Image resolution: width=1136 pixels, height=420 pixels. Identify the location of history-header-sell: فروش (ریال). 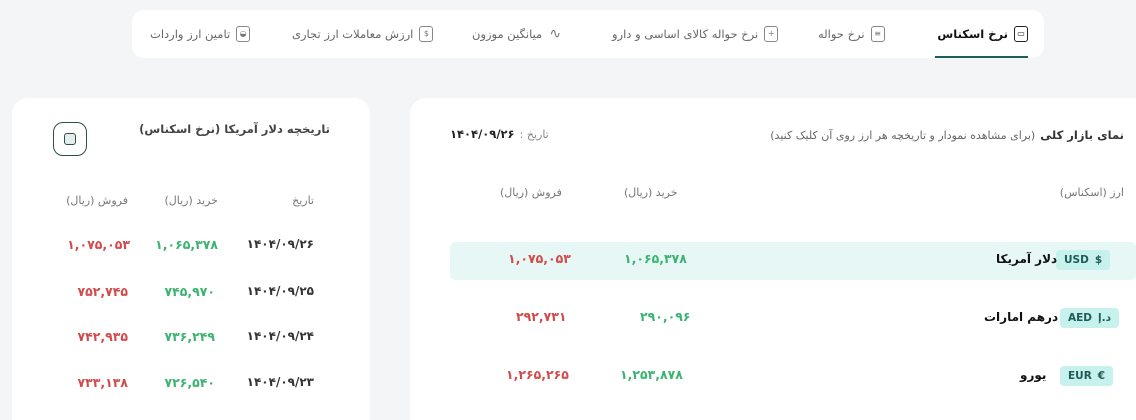
(97, 200).